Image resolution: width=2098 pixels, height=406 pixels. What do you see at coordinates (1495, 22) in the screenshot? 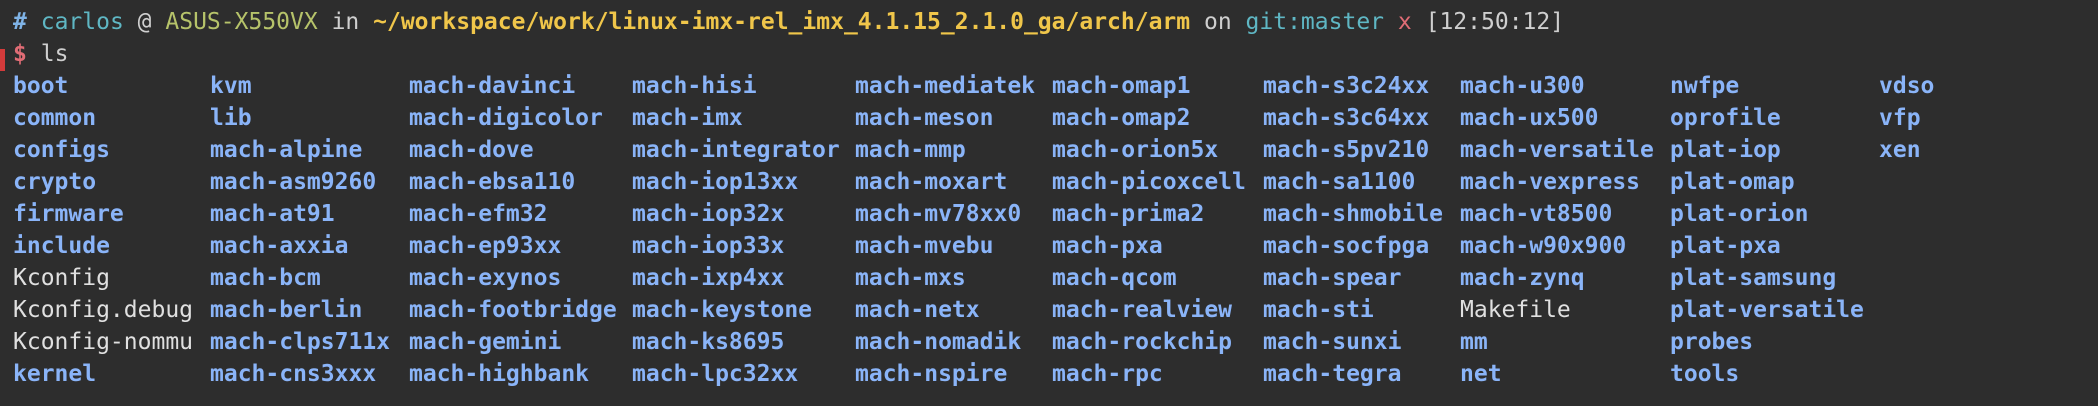
I see `prompt-time: [12:50:12]` at bounding box center [1495, 22].